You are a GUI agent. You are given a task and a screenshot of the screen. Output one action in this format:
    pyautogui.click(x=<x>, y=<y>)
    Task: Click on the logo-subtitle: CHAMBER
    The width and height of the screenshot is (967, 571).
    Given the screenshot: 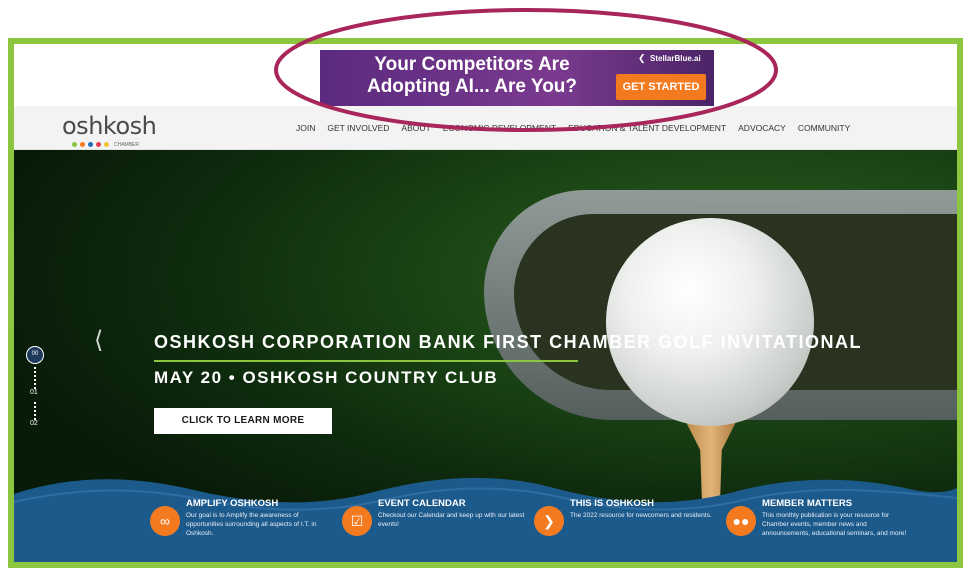 What is the action you would take?
    pyautogui.click(x=127, y=145)
    